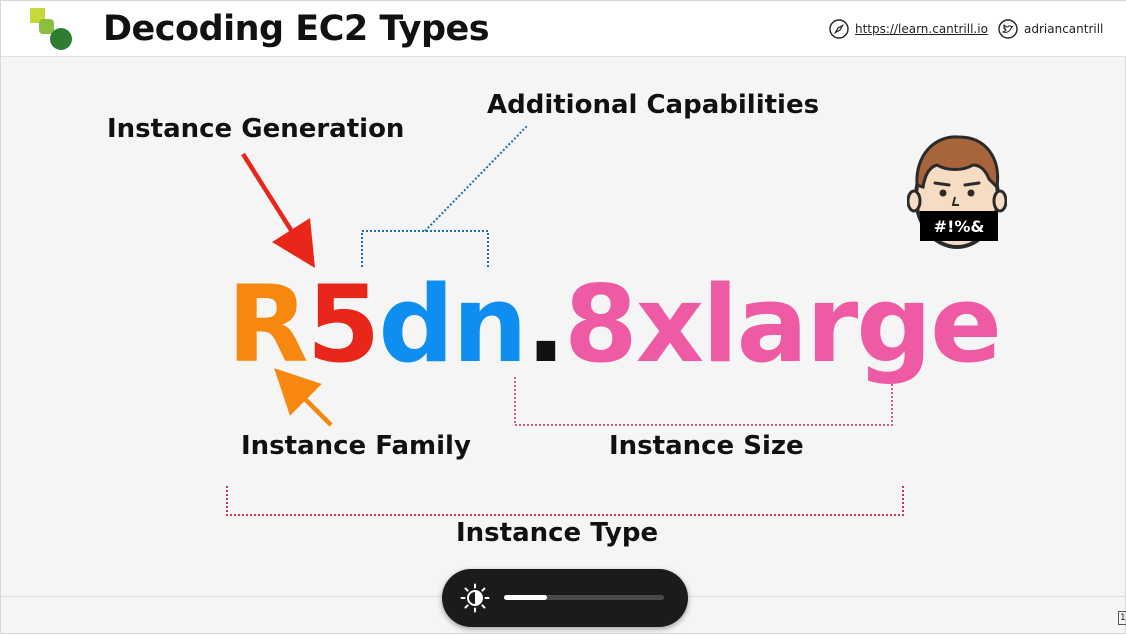  Describe the element at coordinates (303, 397) in the screenshot. I see `family-arrow` at that location.